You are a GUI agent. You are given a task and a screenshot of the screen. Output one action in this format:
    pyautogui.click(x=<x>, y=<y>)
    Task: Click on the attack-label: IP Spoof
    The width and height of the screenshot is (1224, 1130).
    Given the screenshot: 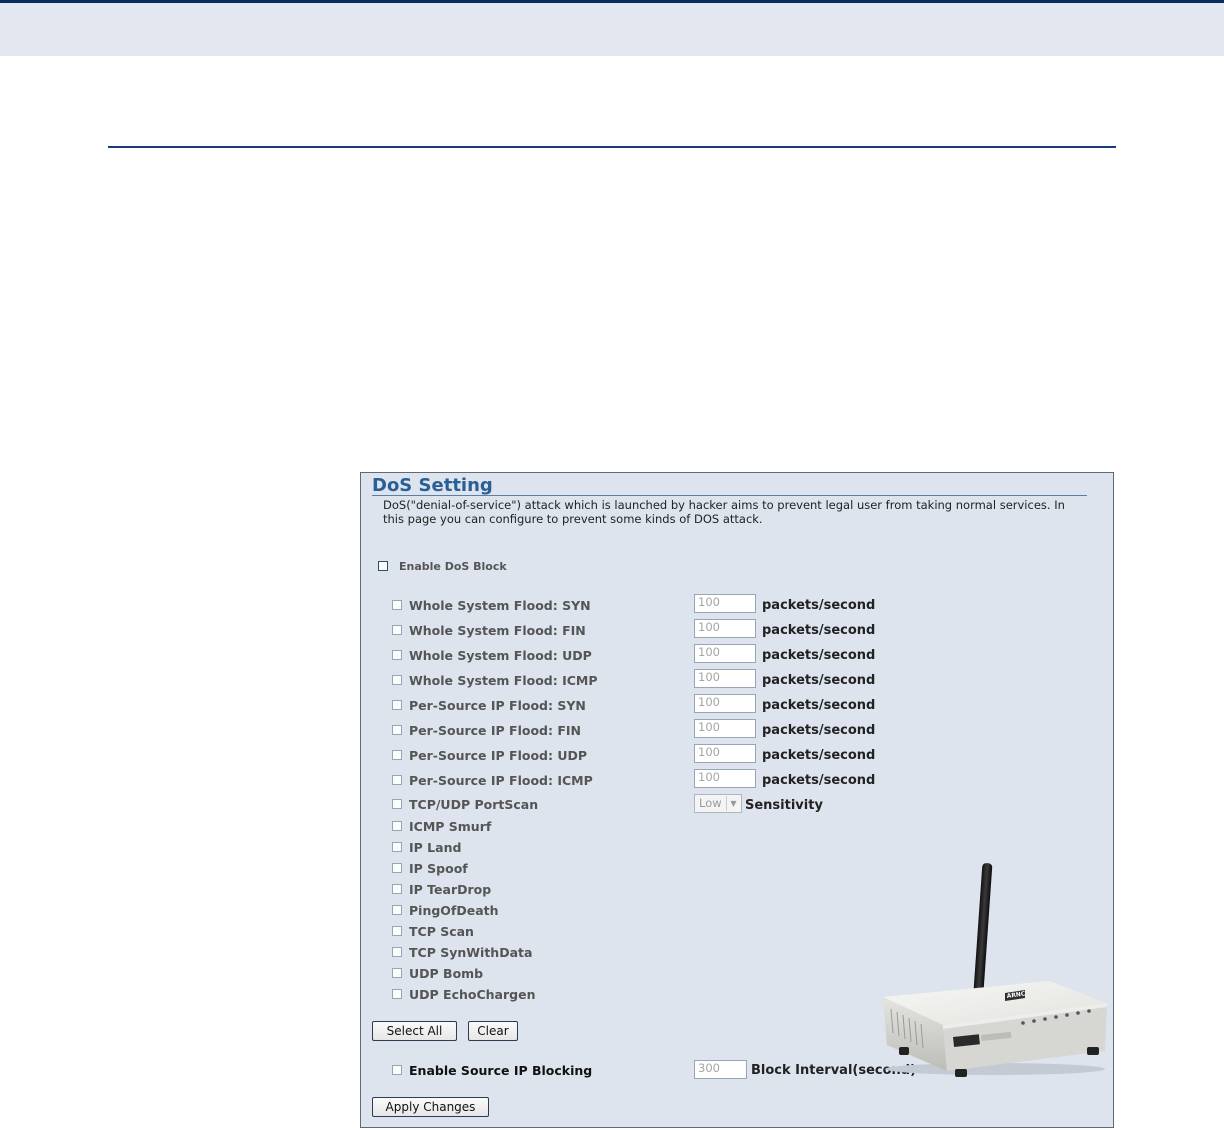 What is the action you would take?
    pyautogui.click(x=438, y=868)
    